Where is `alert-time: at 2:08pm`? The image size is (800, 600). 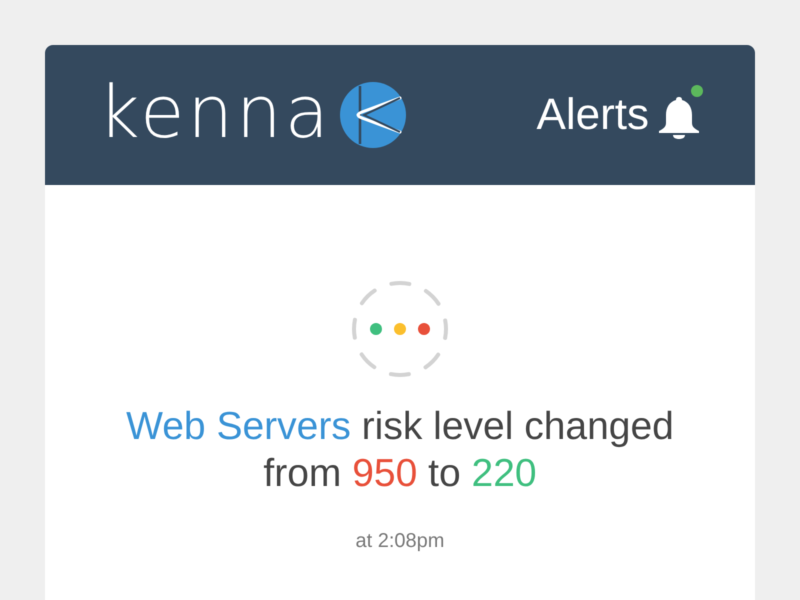
alert-time: at 2:08pm is located at coordinates (400, 541).